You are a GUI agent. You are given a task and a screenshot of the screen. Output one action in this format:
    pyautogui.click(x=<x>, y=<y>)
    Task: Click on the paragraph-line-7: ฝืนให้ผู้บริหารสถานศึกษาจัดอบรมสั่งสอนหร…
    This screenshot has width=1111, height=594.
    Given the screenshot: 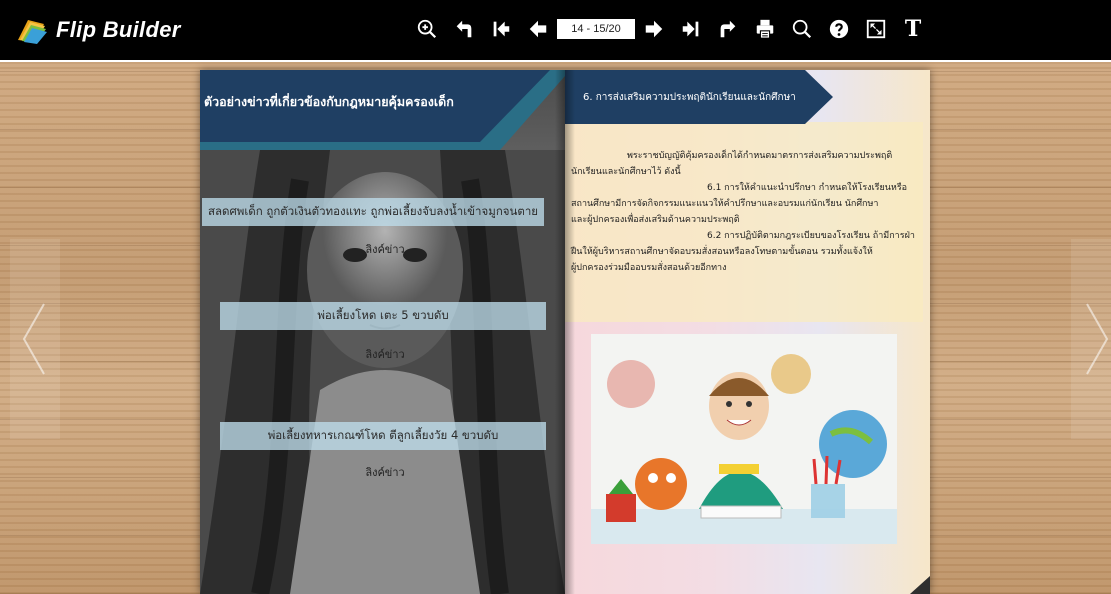 What is the action you would take?
    pyautogui.click(x=722, y=252)
    